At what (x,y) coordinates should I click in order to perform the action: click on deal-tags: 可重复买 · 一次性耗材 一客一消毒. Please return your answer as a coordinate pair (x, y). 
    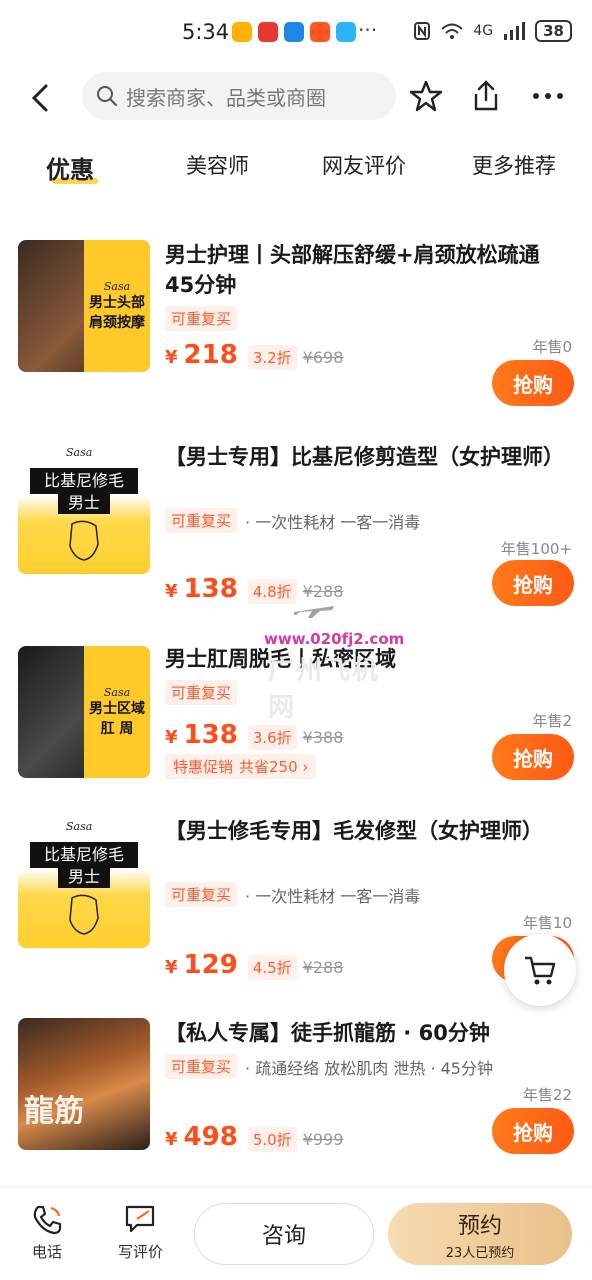
    Looking at the image, I should click on (292, 520).